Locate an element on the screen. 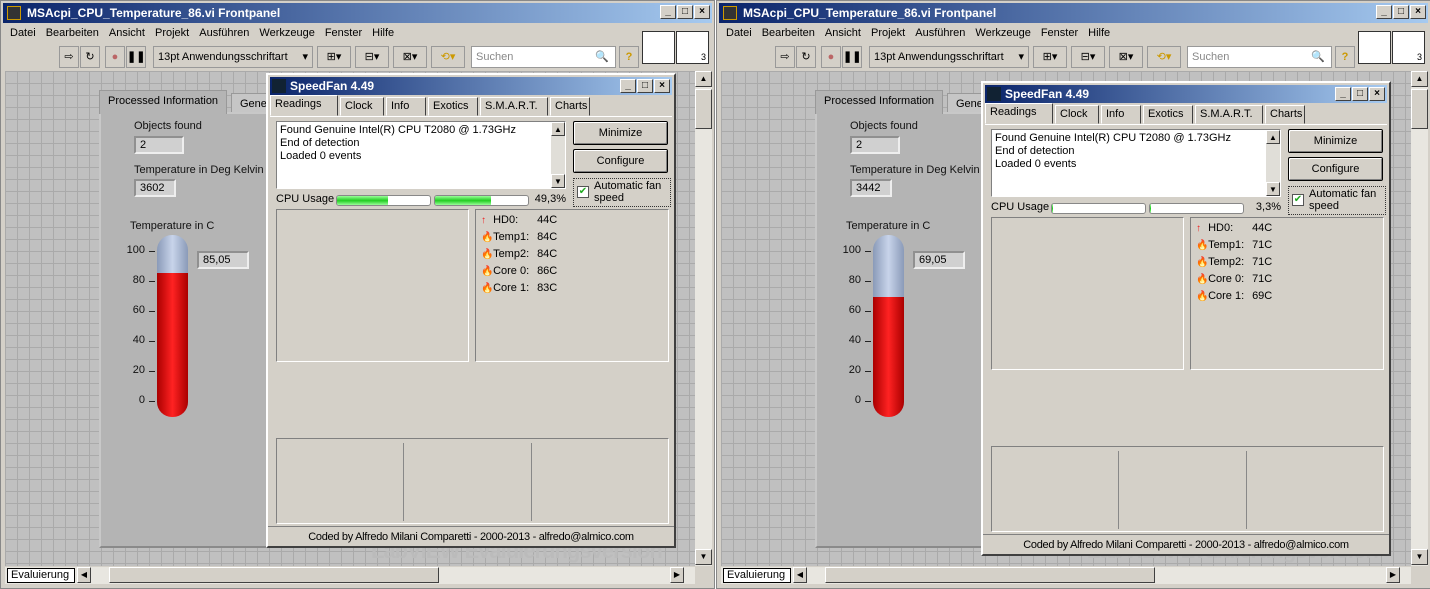 Image resolution: width=1430 pixels, height=589 pixels. tab-general: General is located at coordinates (251, 103).